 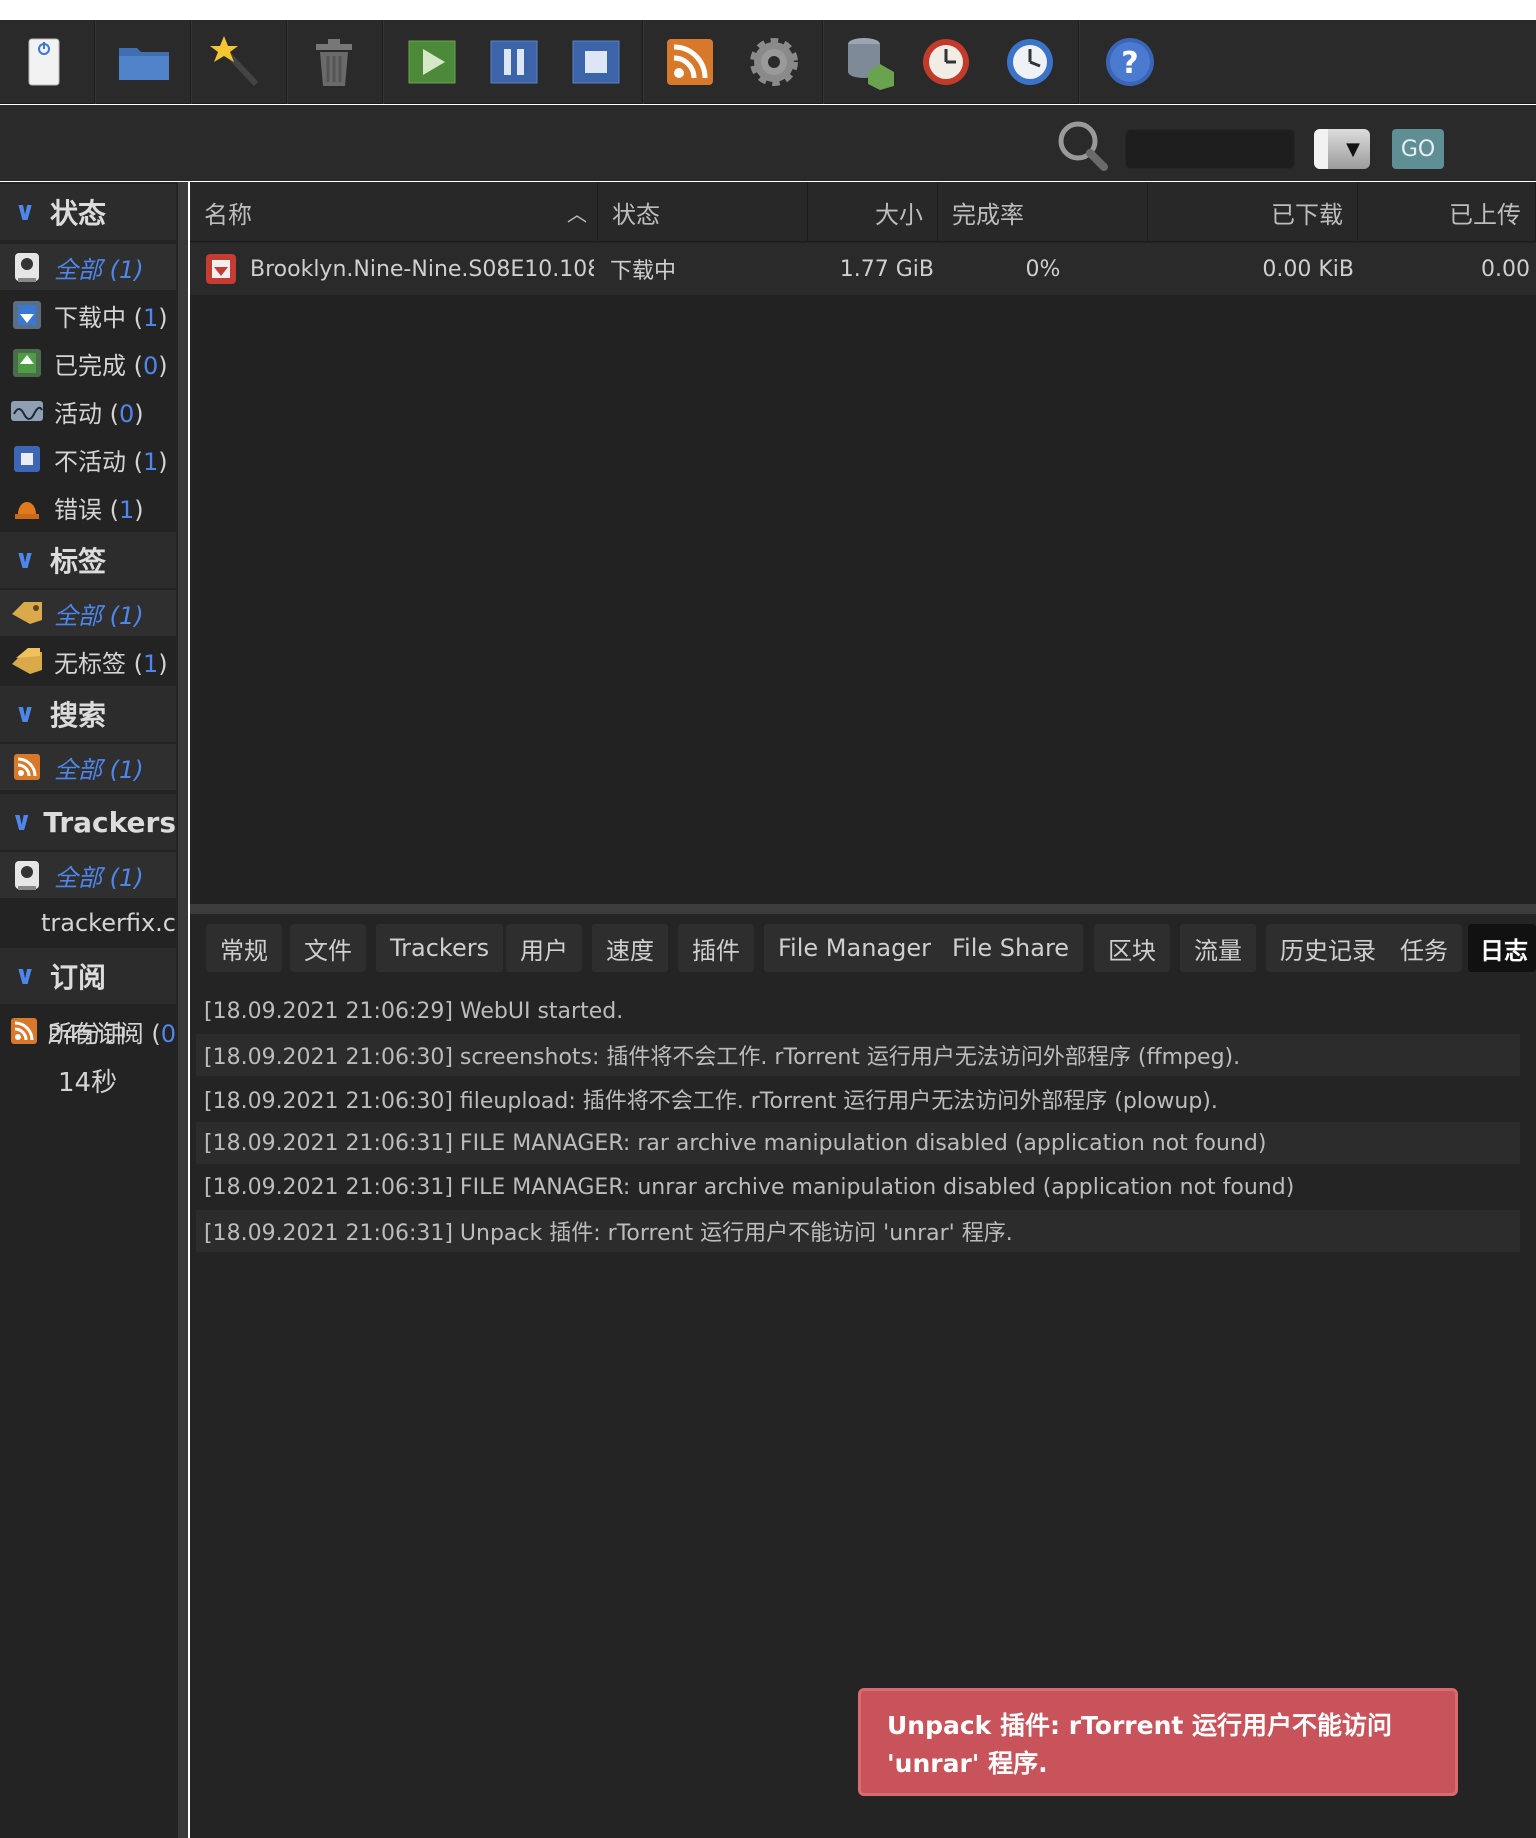 I want to click on sidebar-item-active: 活动 (0), so click(x=88, y=411).